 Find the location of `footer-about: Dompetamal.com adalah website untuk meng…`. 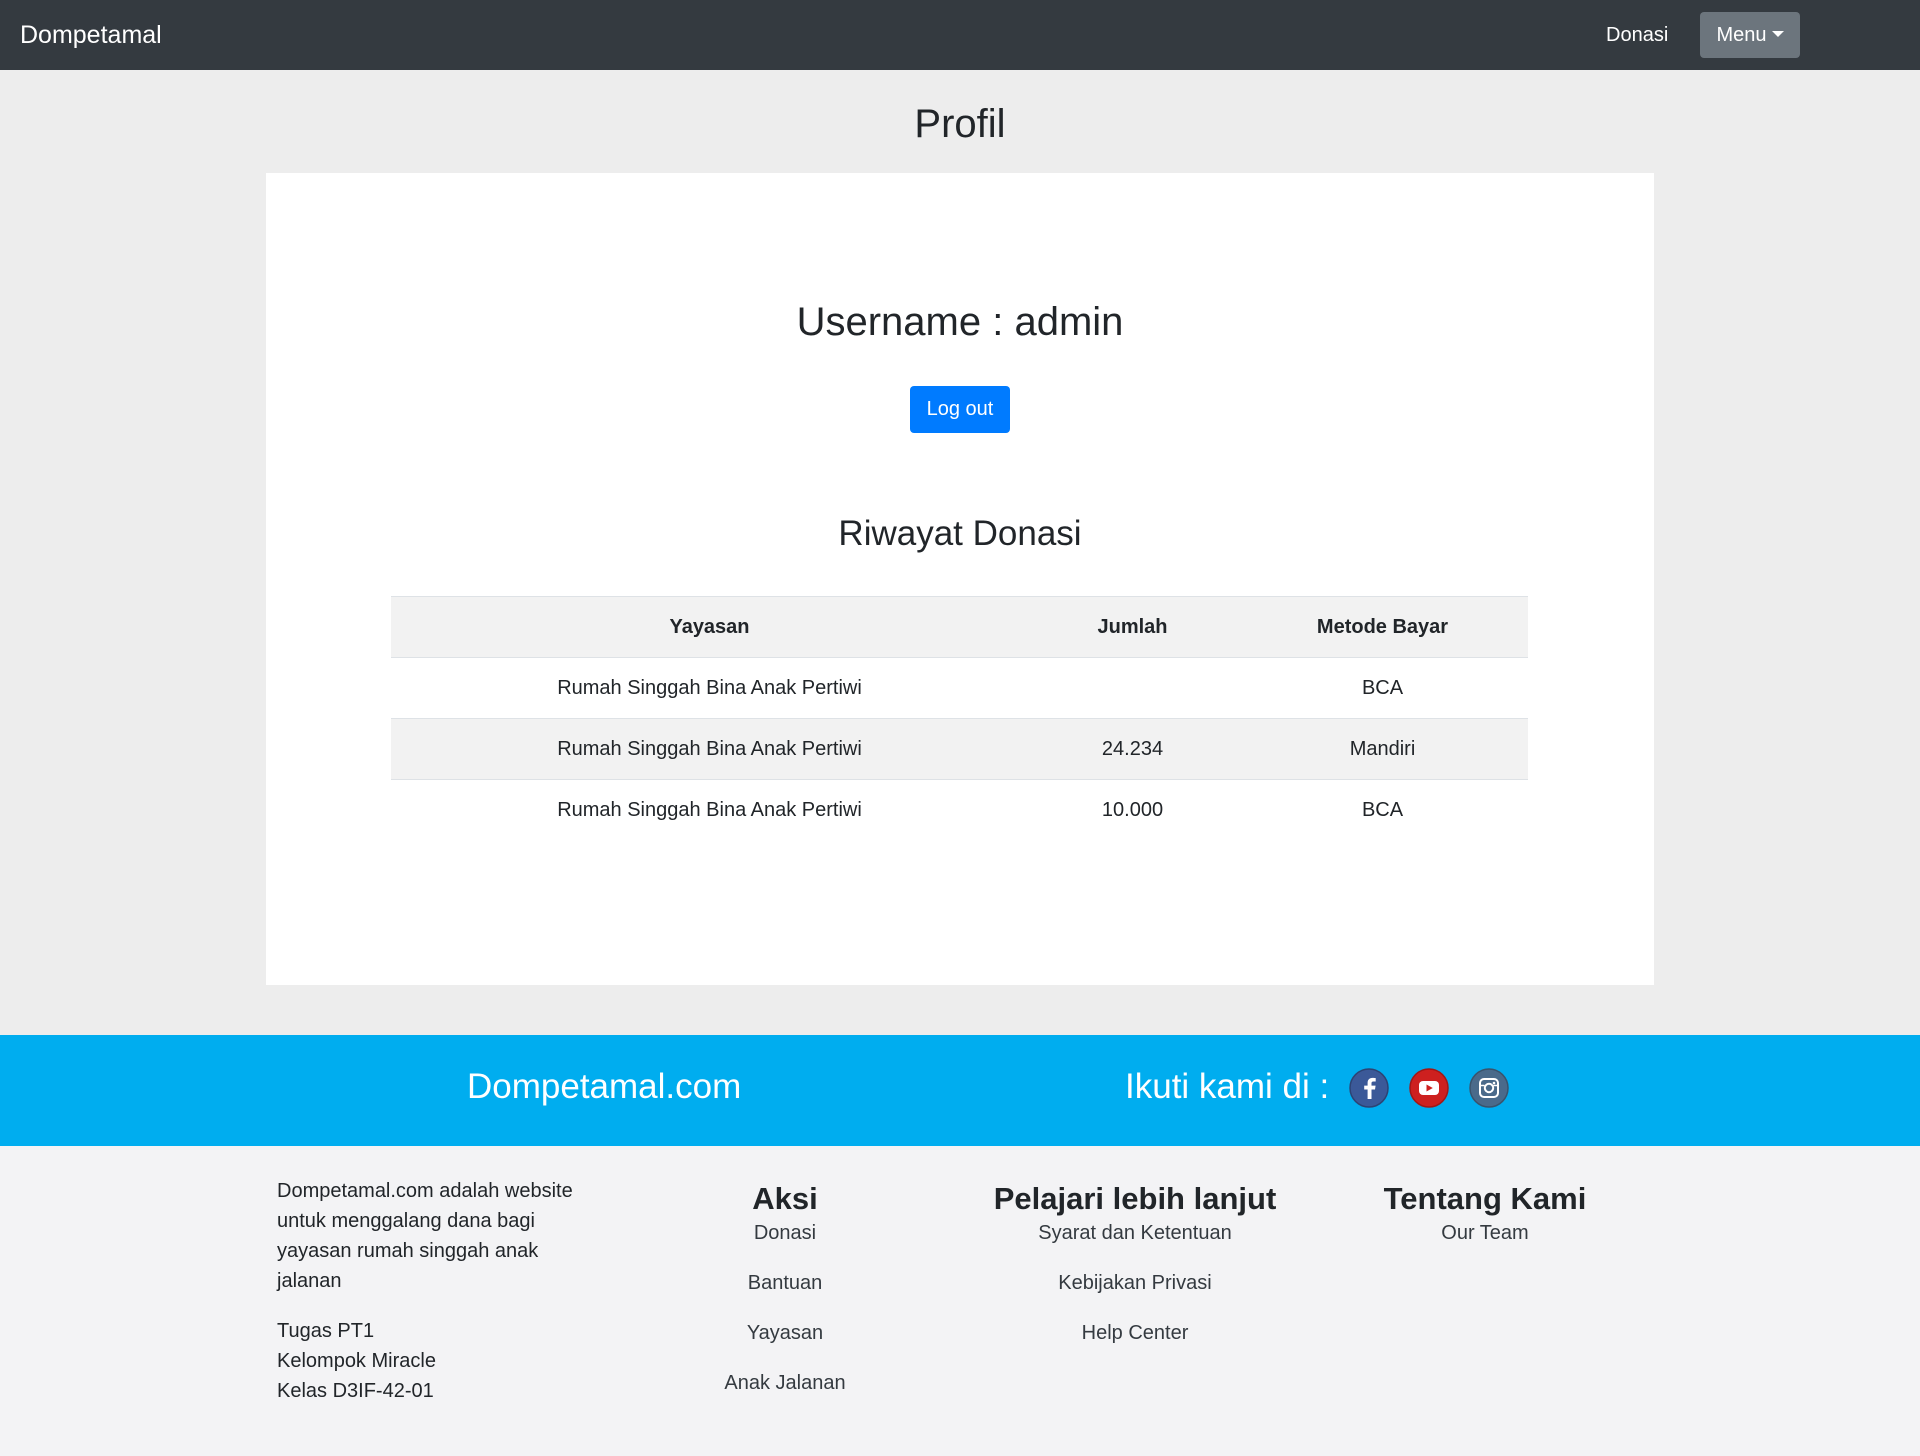

footer-about: Dompetamal.com adalah website untuk meng… is located at coordinates (432, 1291).